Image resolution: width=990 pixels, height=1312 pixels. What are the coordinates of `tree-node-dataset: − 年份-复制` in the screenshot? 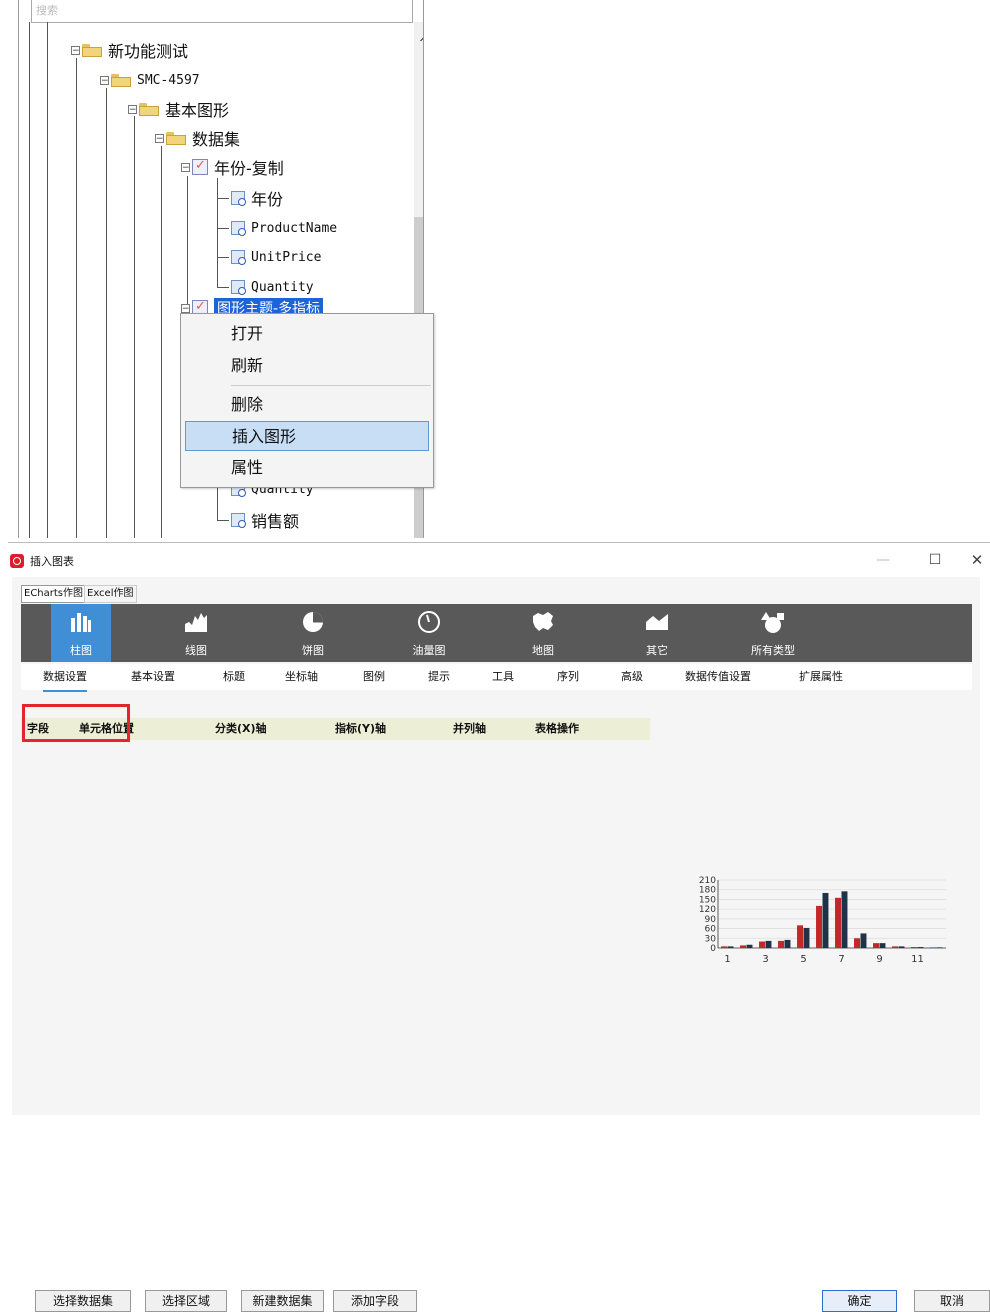 It's located at (232, 167).